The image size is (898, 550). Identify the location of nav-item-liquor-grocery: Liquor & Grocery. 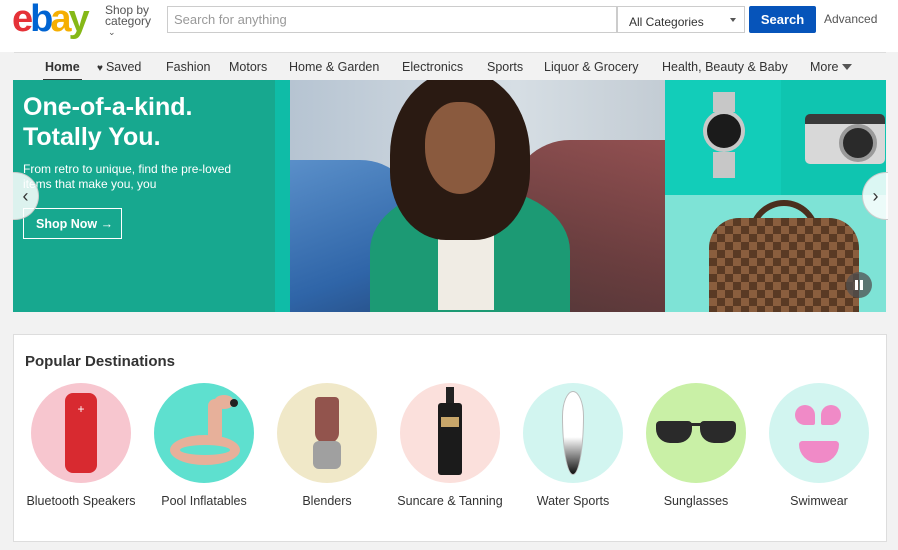
(591, 67).